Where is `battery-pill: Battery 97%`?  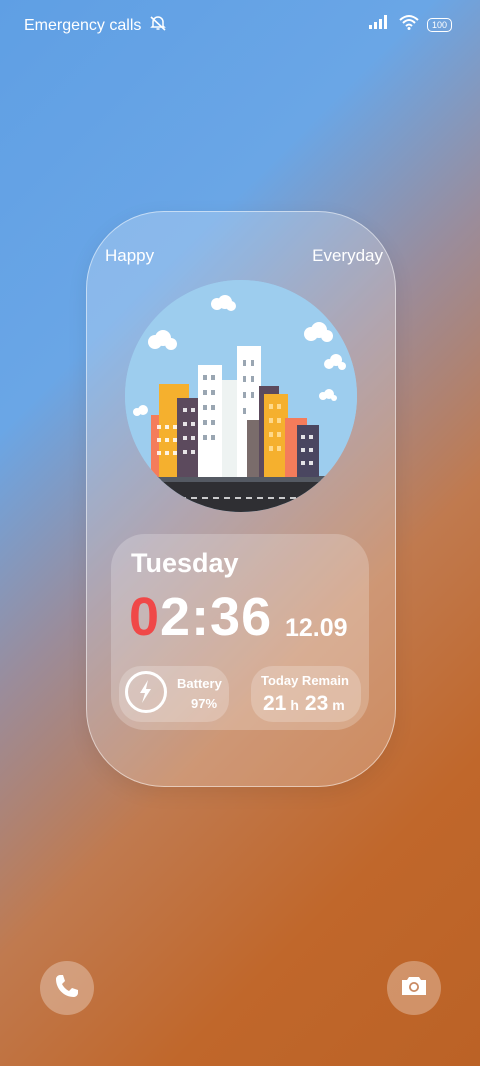
battery-pill: Battery 97% is located at coordinates (174, 694).